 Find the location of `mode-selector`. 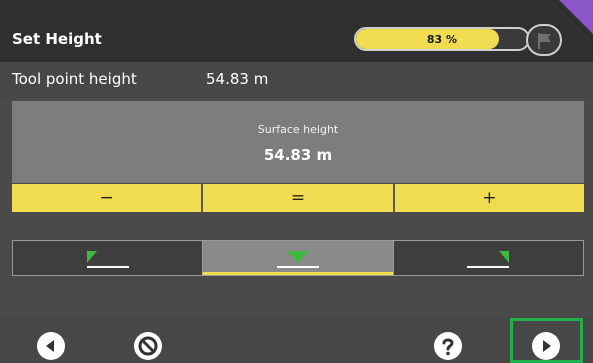

mode-selector is located at coordinates (298, 258).